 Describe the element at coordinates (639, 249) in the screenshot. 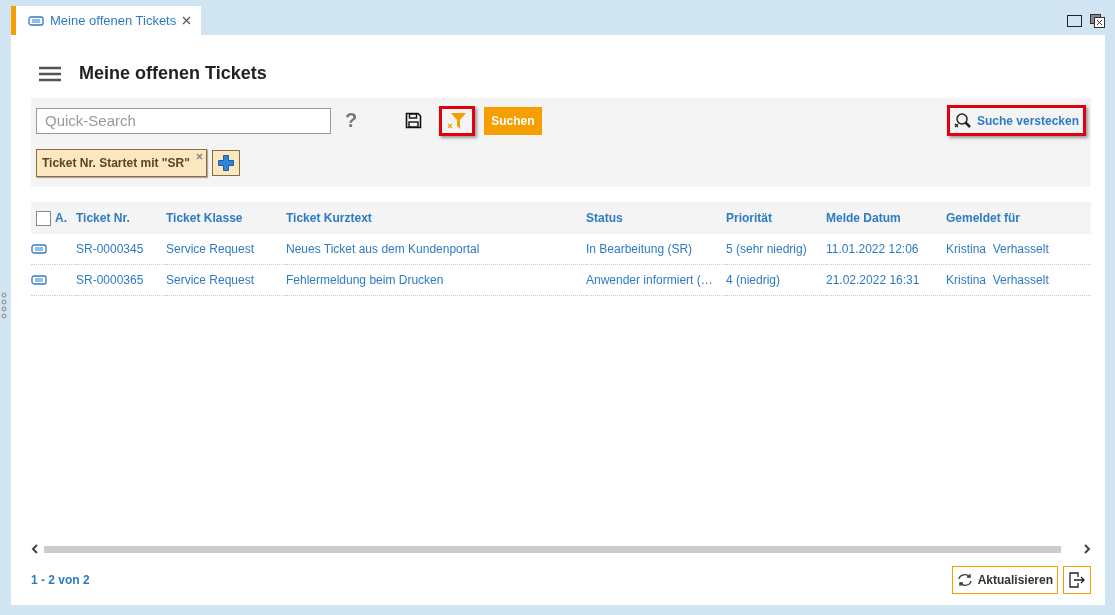

I see `table-cell: In Bearbeitung (SR)` at that location.